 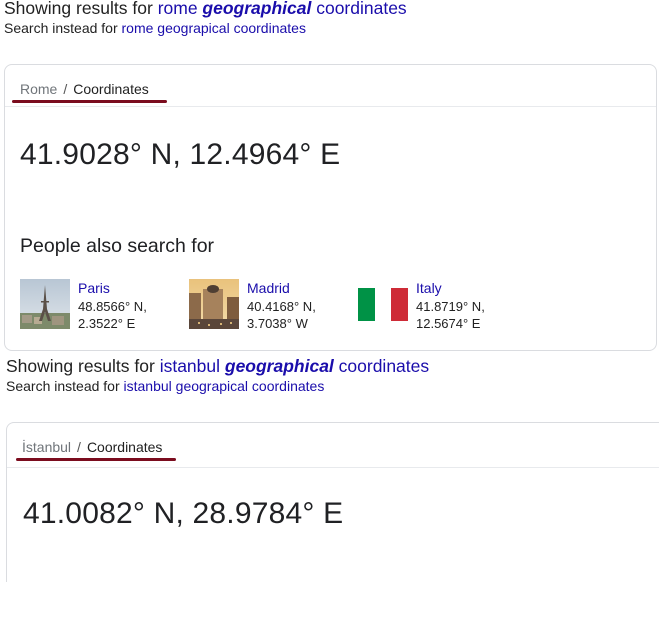 I want to click on flag-white-band, so click(x=383, y=304).